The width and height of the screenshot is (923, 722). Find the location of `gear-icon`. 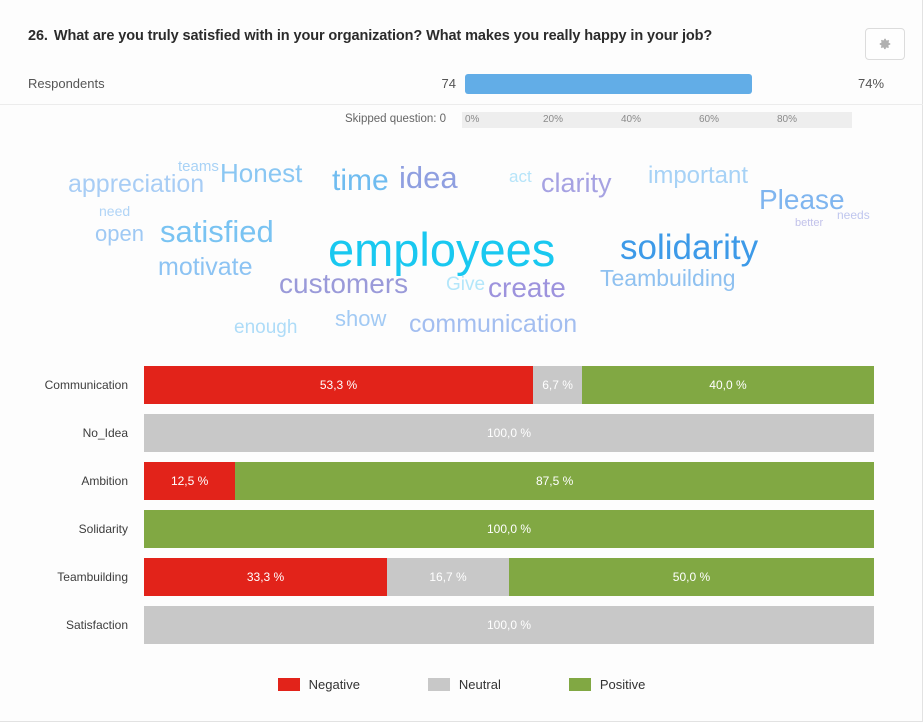

gear-icon is located at coordinates (885, 44).